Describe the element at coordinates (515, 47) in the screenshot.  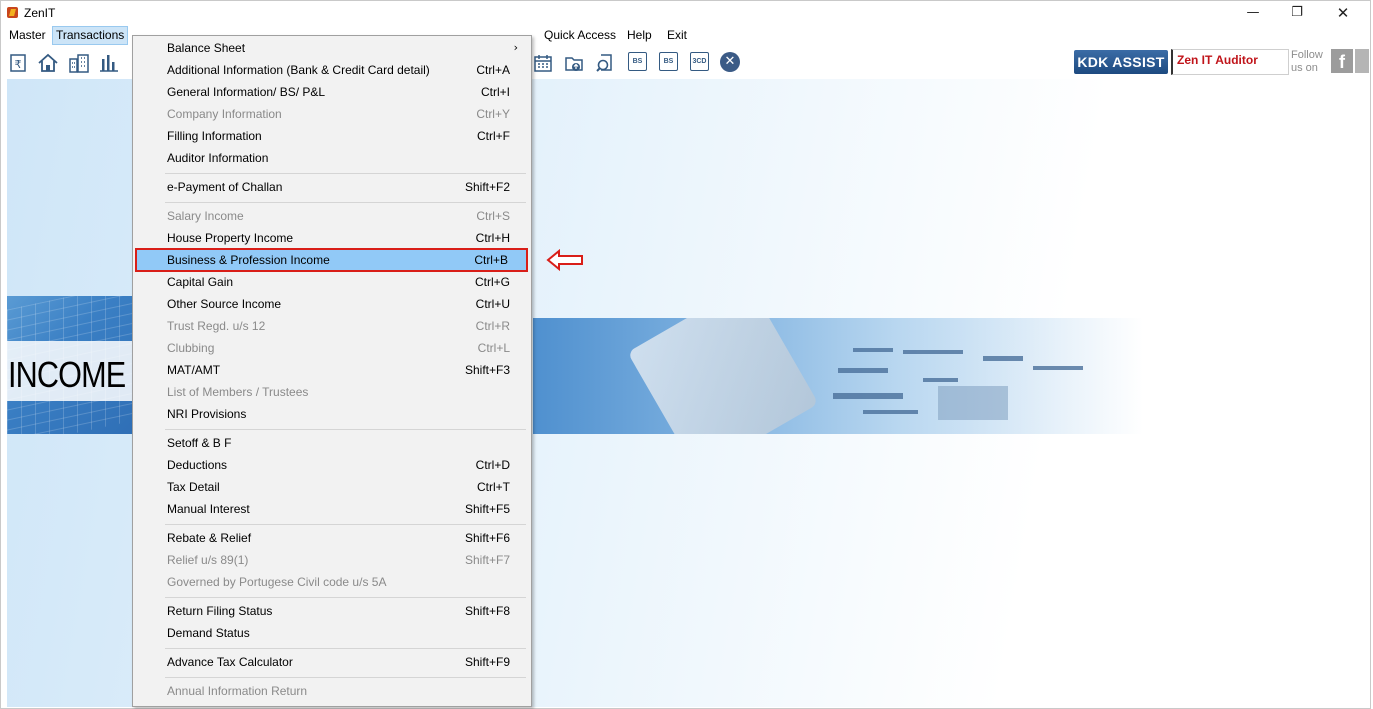
I see `chevron-right-icon: ›` at that location.